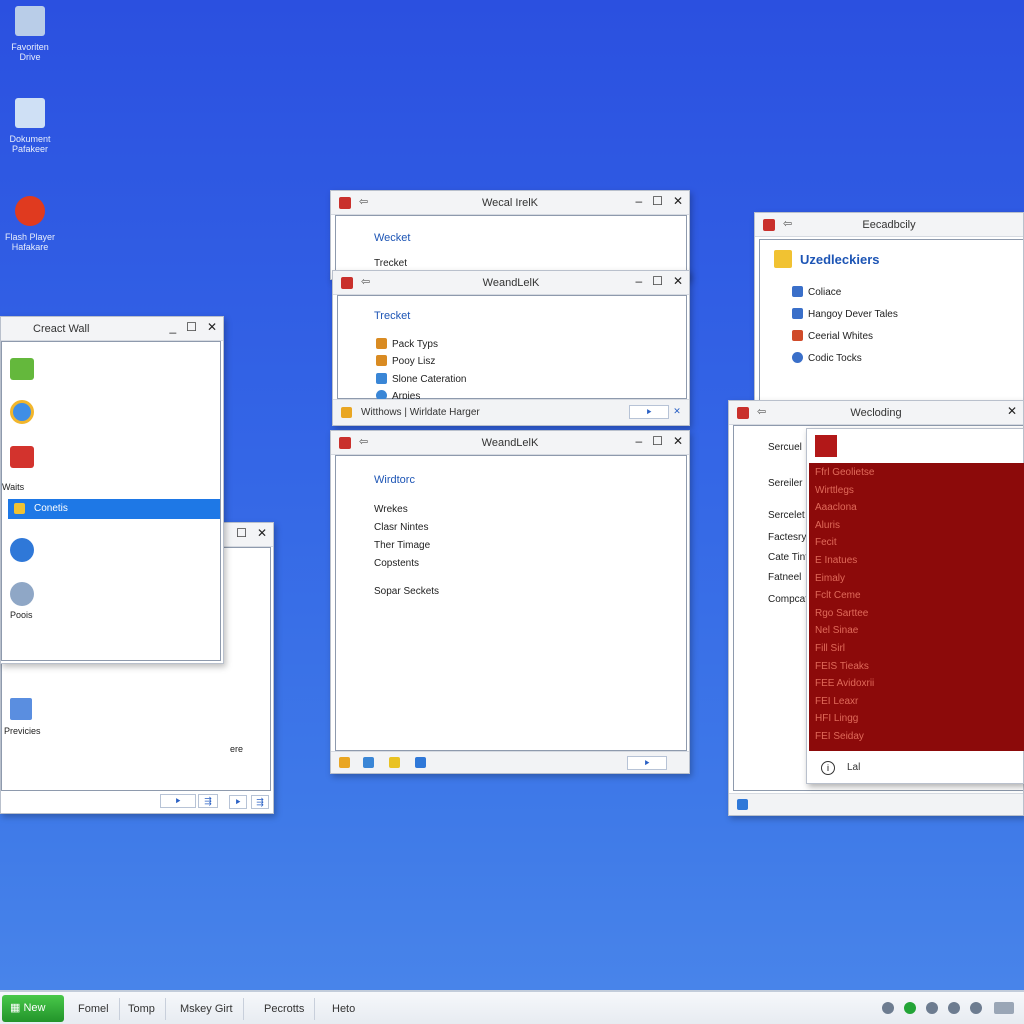  I want to click on window-titlebar: ⇦ Wecal Irel⁠K – ☐ ✕, so click(510, 203).